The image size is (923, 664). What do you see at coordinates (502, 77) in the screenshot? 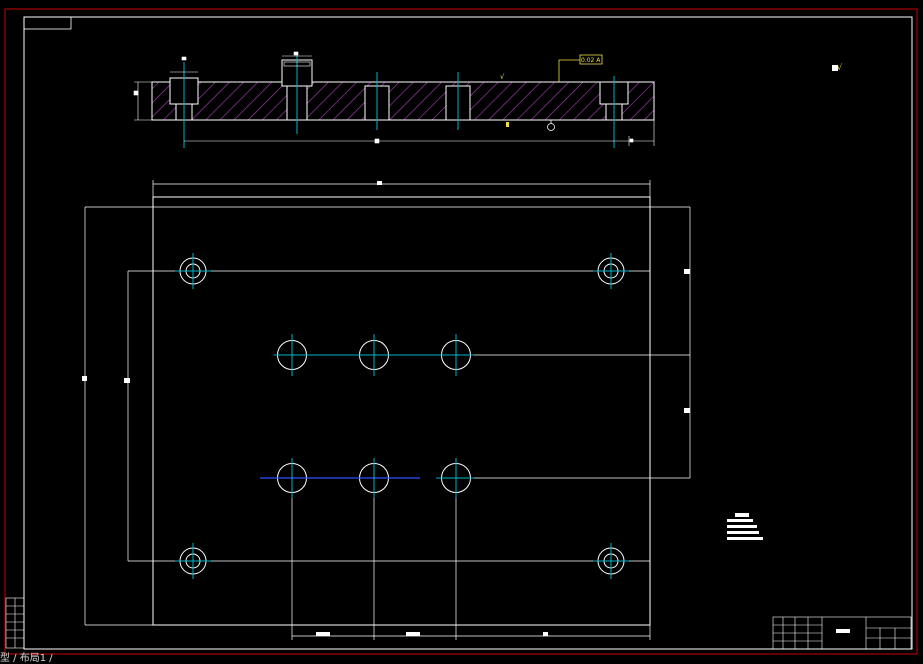
I see `surface-finish-symbol: √` at bounding box center [502, 77].